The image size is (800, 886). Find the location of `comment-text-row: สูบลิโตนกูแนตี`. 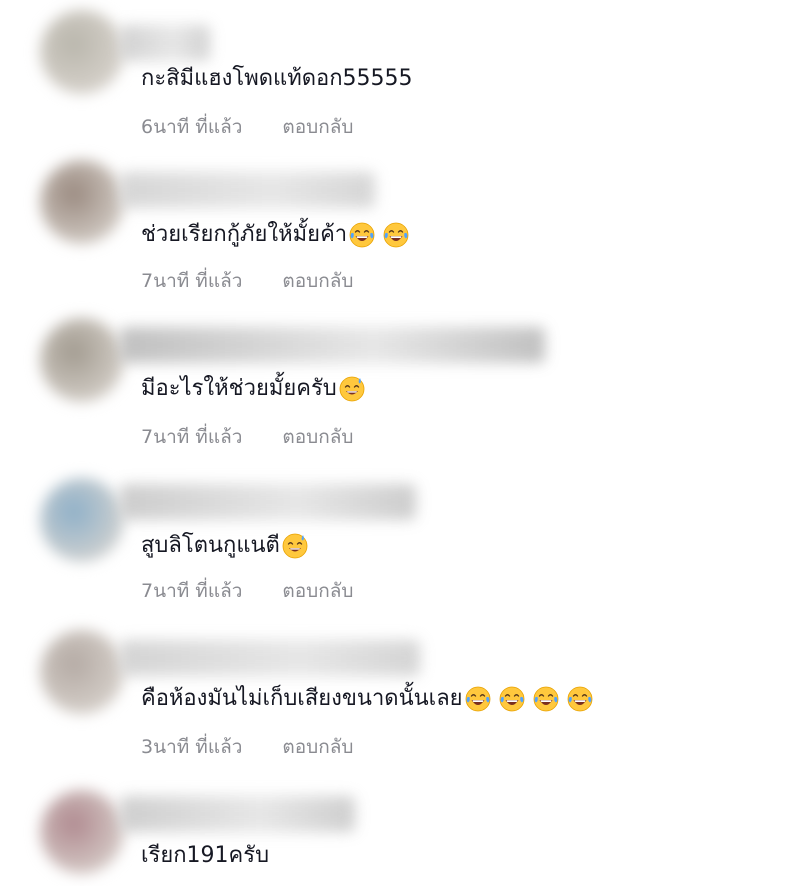

comment-text-row: สูบลิโตนกูแนตี is located at coordinates (224, 546).